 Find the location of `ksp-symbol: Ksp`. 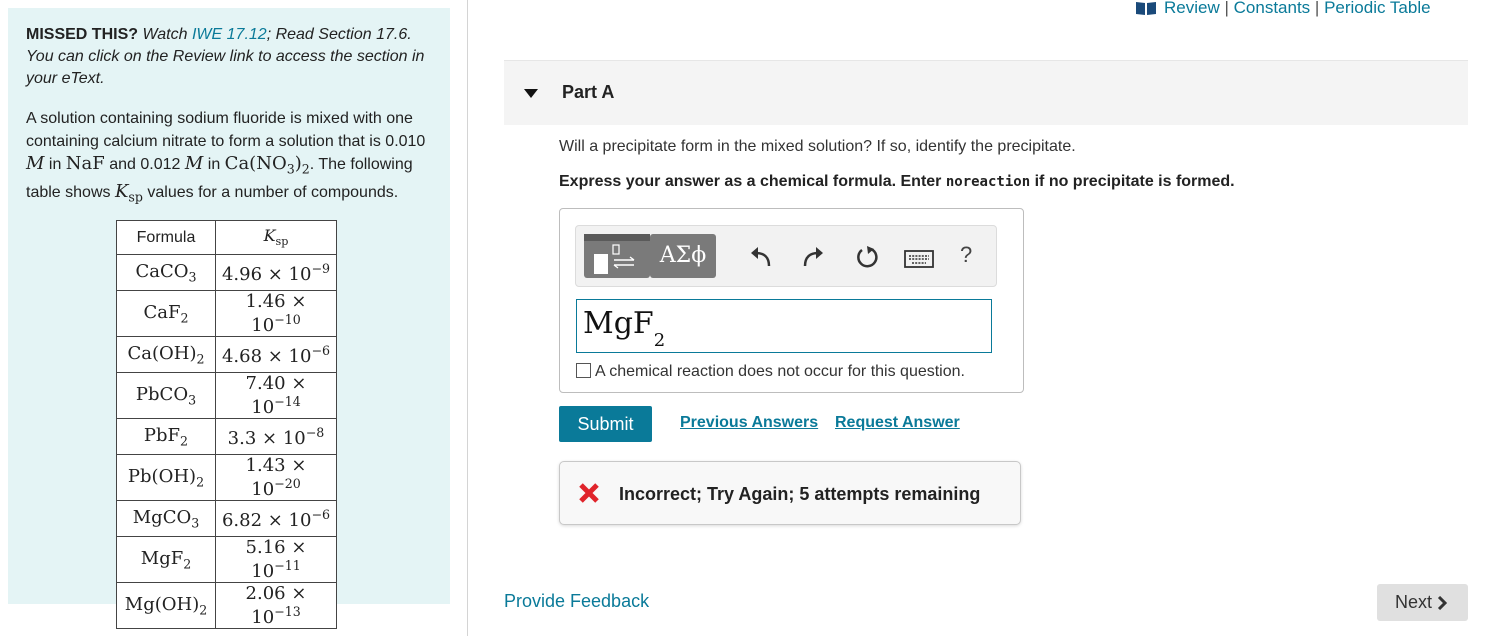

ksp-symbol: Ksp is located at coordinates (128, 193).